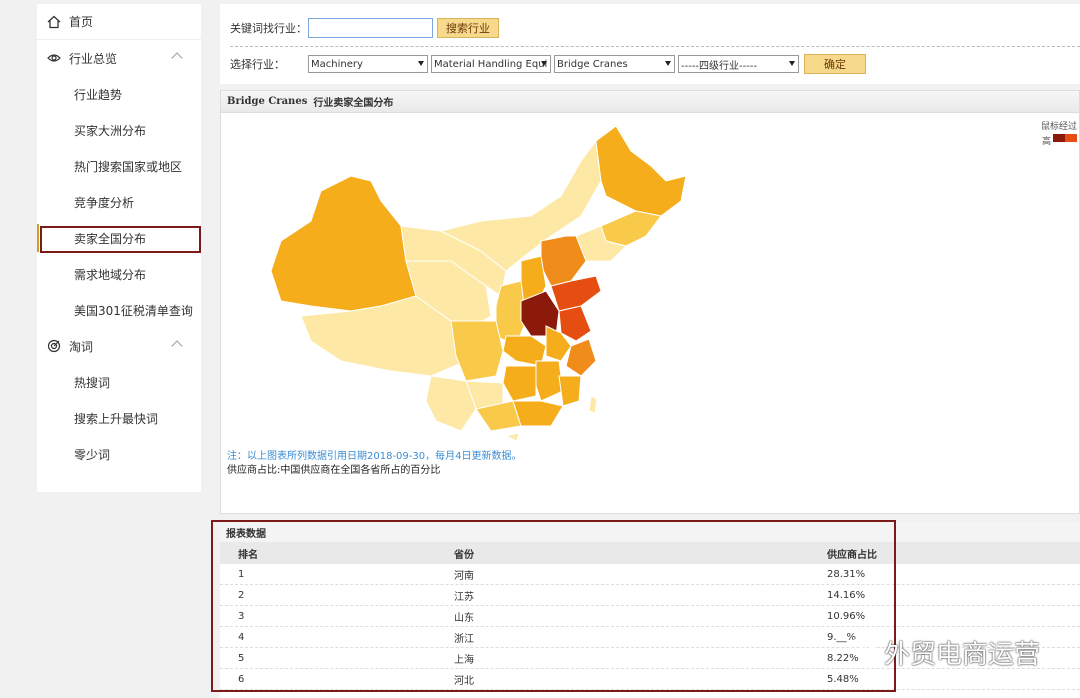 This screenshot has width=1080, height=698. What do you see at coordinates (119, 94) in the screenshot?
I see `sidebar-item-trend: 行业趋势` at bounding box center [119, 94].